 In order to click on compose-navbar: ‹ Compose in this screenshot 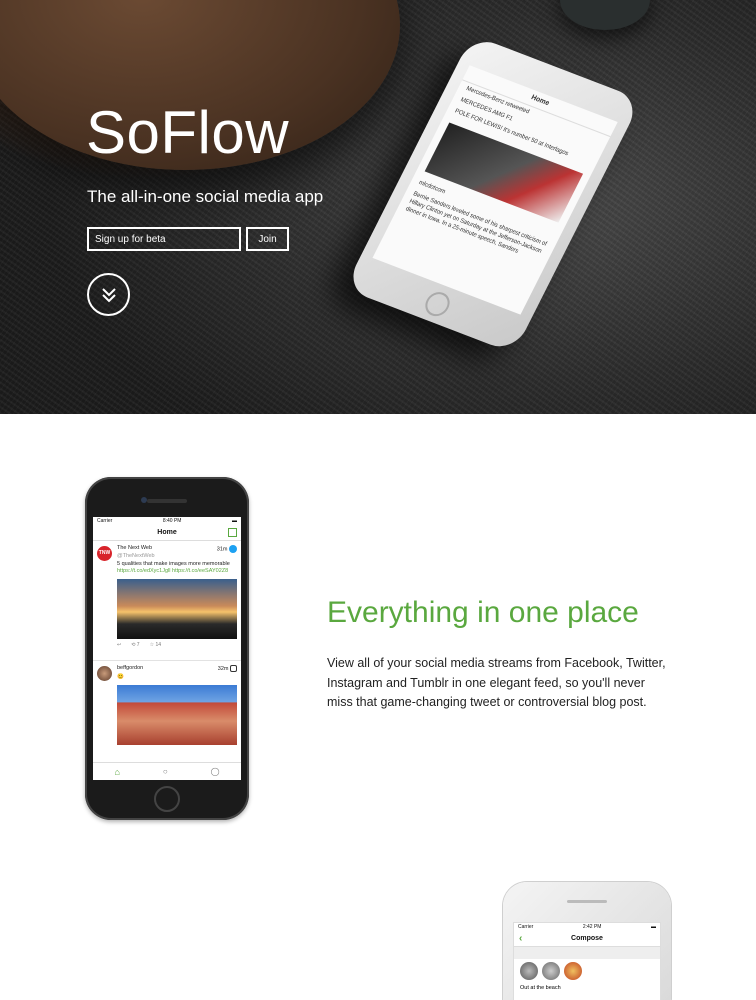, I will do `click(587, 939)`.